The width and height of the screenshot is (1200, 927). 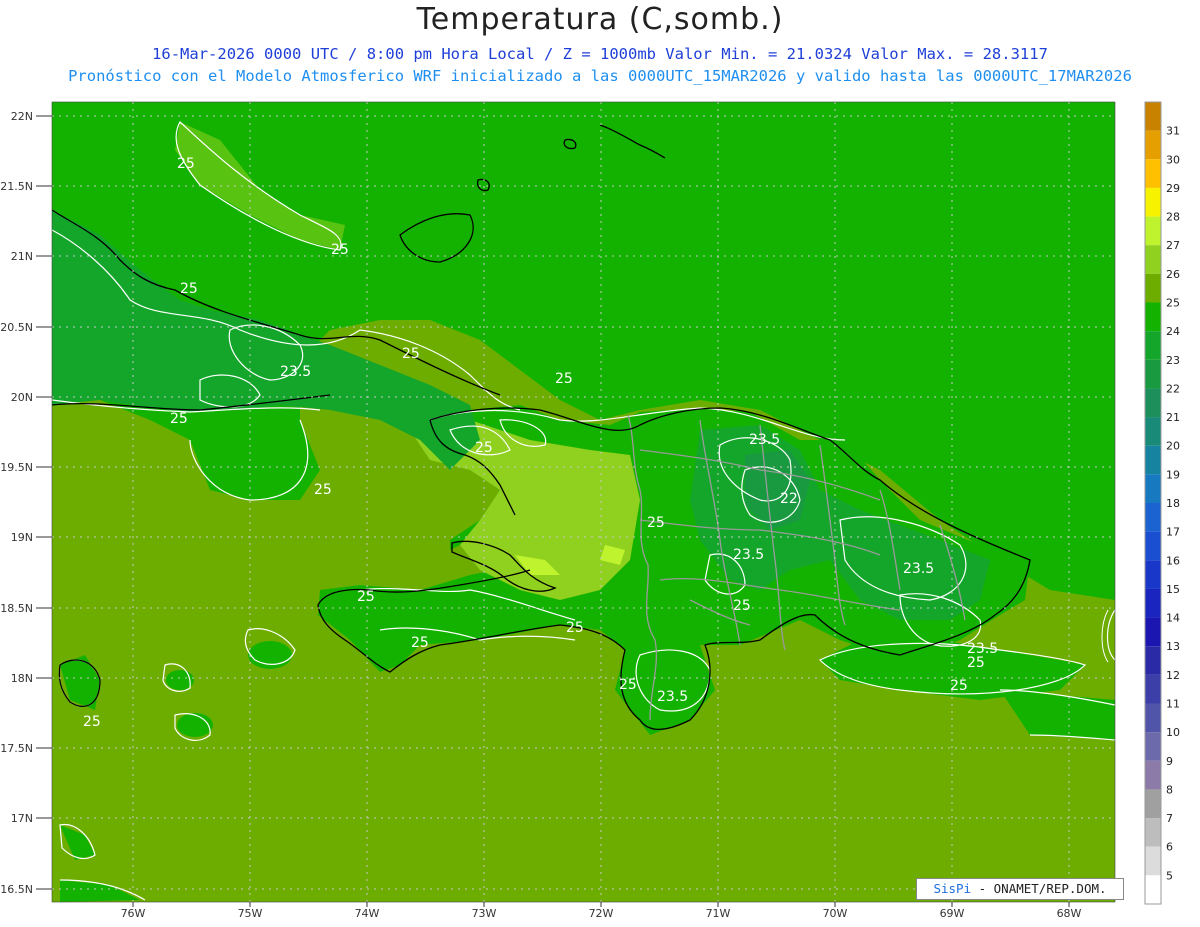 What do you see at coordinates (22, 678) in the screenshot?
I see `lat-label: 18N` at bounding box center [22, 678].